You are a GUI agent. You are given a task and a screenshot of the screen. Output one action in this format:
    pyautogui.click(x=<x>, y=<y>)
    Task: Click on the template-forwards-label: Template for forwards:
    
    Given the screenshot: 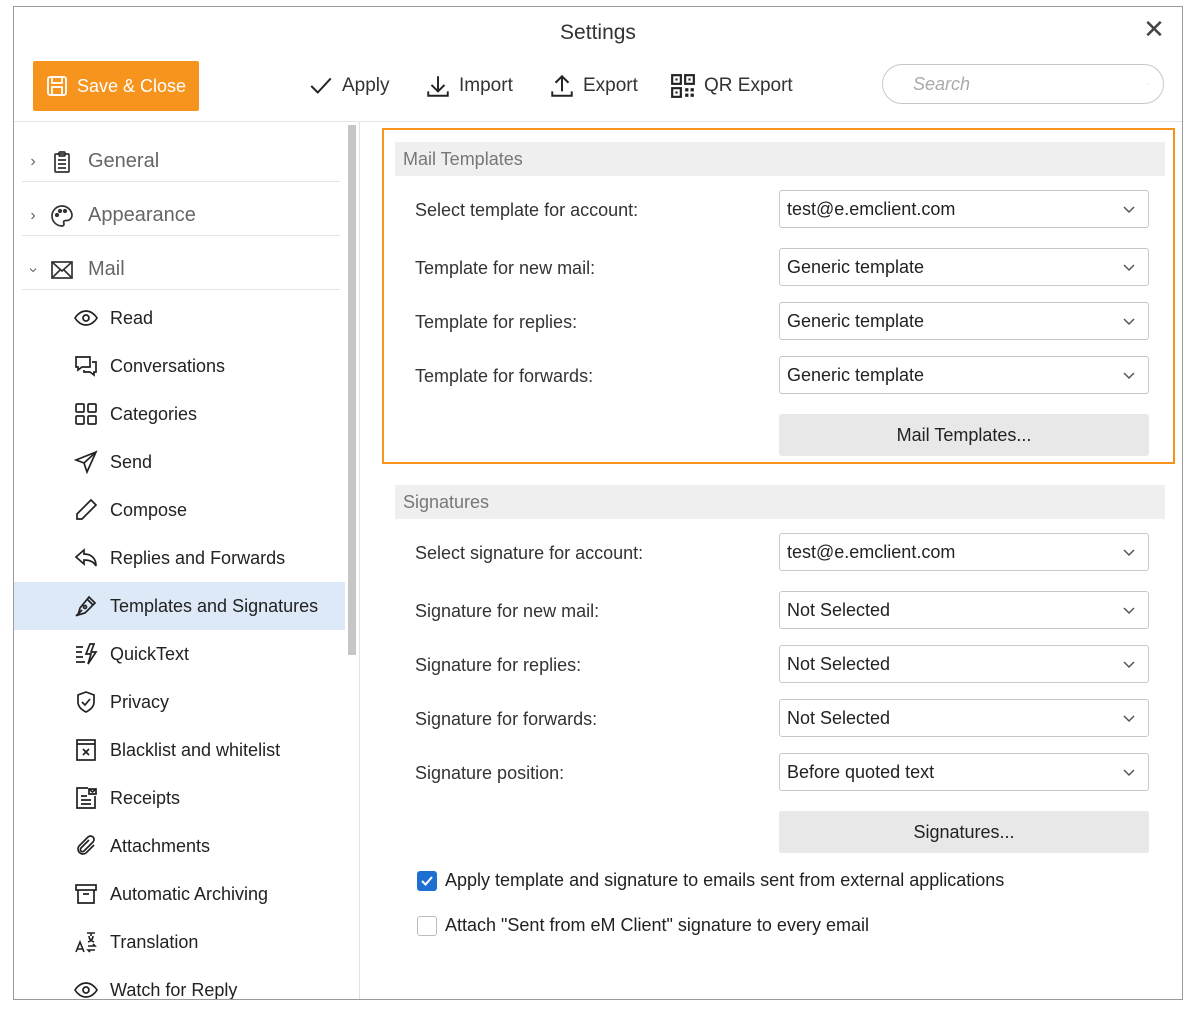 What is the action you would take?
    pyautogui.click(x=504, y=376)
    